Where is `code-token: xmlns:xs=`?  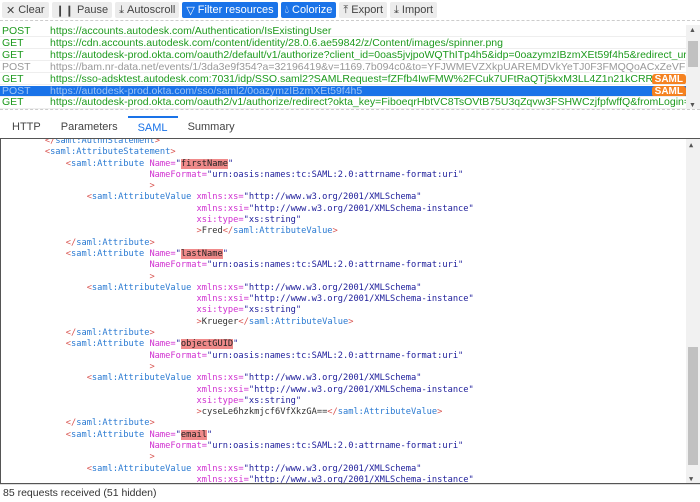
code-token: xmlns:xs= is located at coordinates (220, 287).